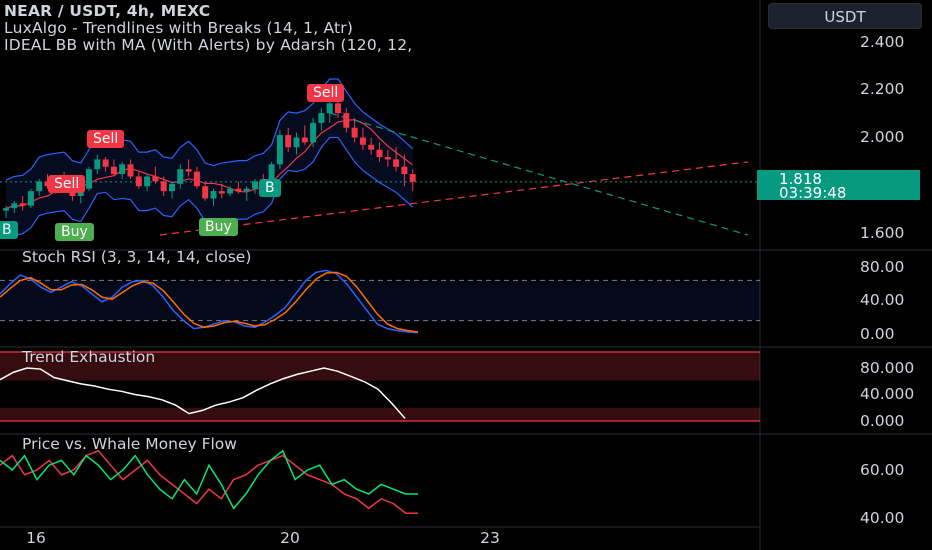  Describe the element at coordinates (882, 233) in the screenshot. I see `price-tick-label: 1.600` at that location.